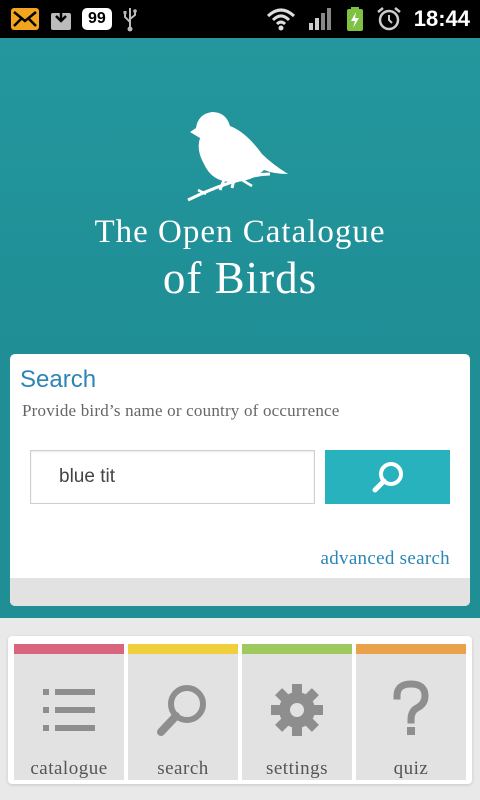 Image resolution: width=480 pixels, height=800 pixels. What do you see at coordinates (172, 477) in the screenshot?
I see `search-input` at bounding box center [172, 477].